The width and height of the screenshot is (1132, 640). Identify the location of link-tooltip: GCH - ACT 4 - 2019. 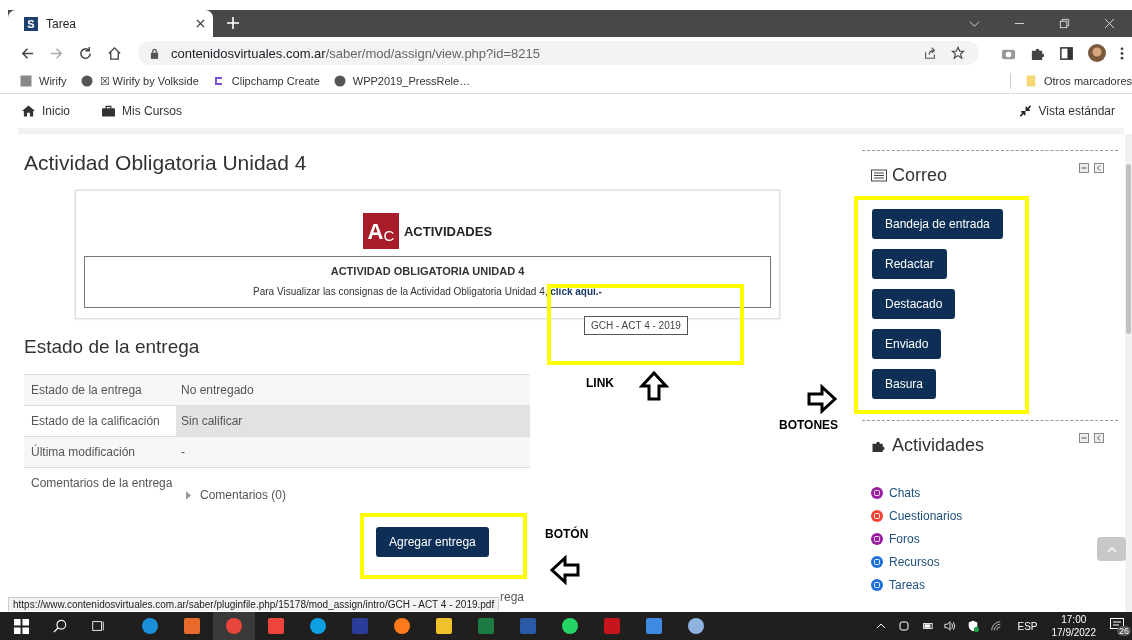
(636, 325).